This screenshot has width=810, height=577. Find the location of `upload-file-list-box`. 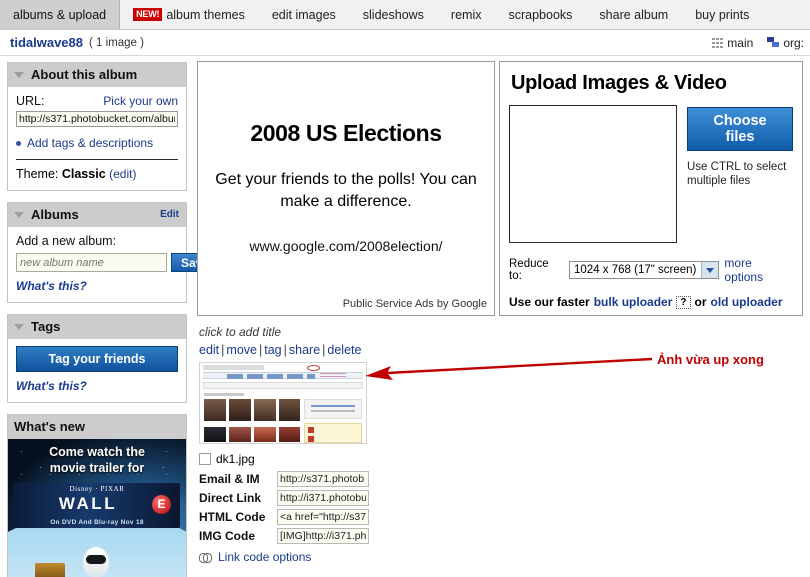

upload-file-list-box is located at coordinates (593, 174).